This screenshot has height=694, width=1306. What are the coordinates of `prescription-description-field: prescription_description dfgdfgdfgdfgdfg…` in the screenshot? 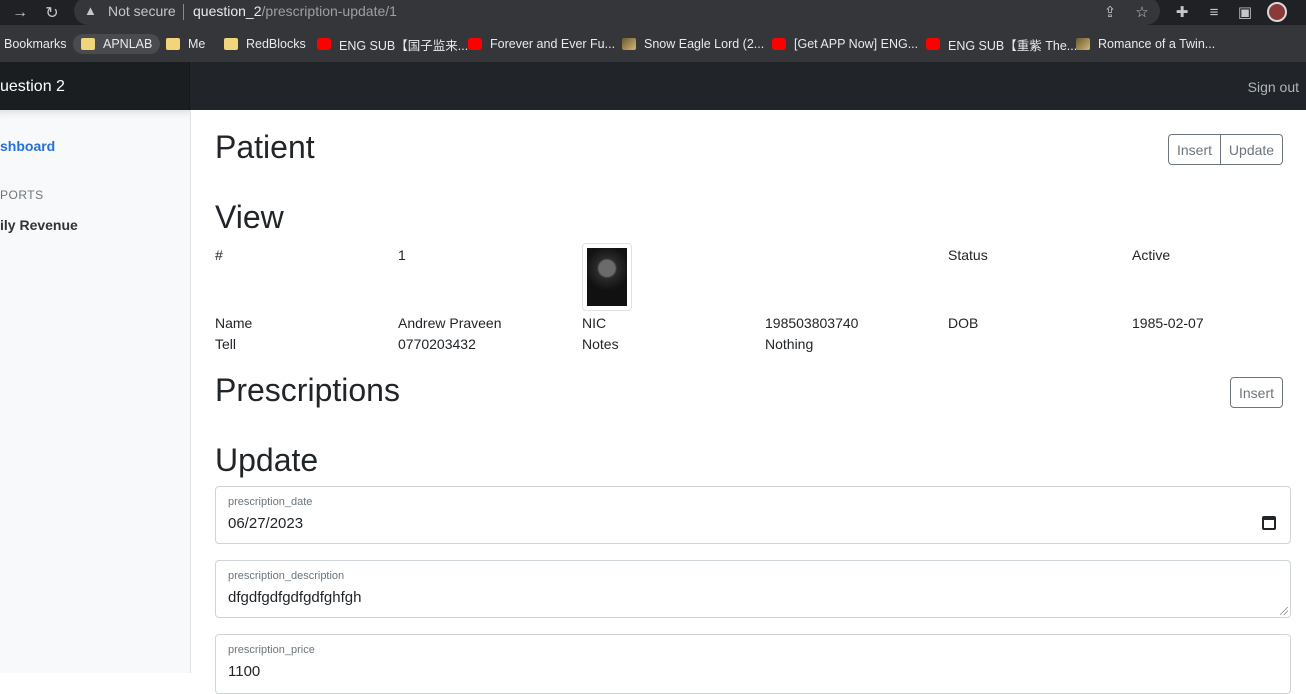 It's located at (753, 589).